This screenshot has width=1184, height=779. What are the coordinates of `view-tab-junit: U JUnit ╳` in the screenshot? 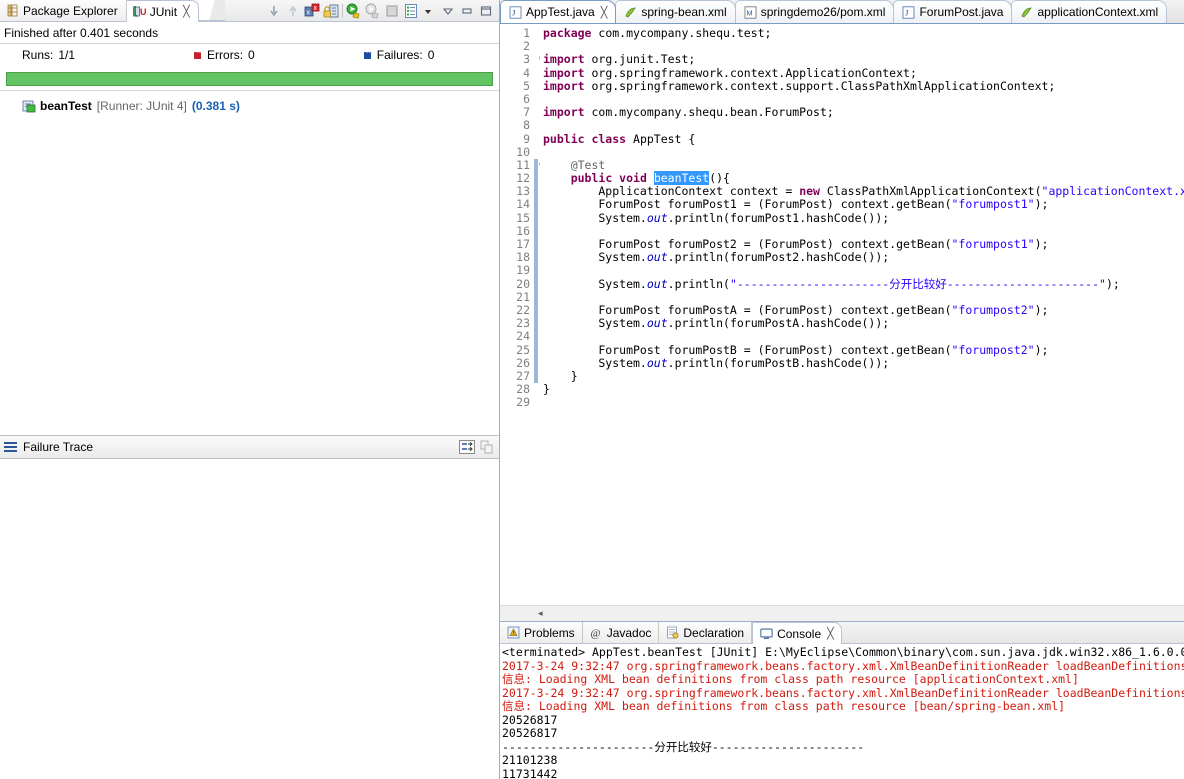 It's located at (162, 11).